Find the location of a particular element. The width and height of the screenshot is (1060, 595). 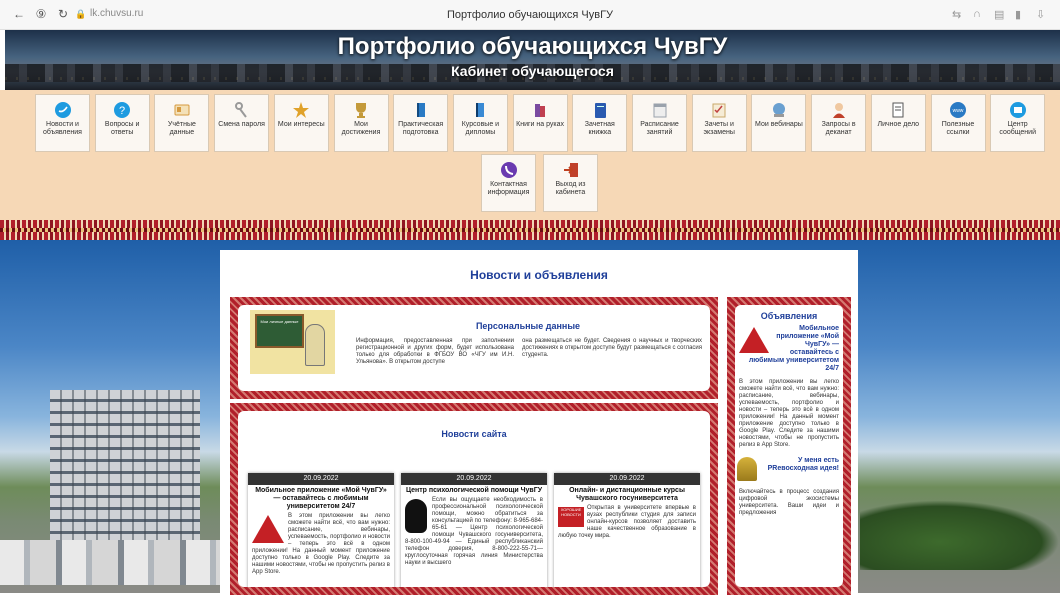

checklist-icon is located at coordinates (719, 110).